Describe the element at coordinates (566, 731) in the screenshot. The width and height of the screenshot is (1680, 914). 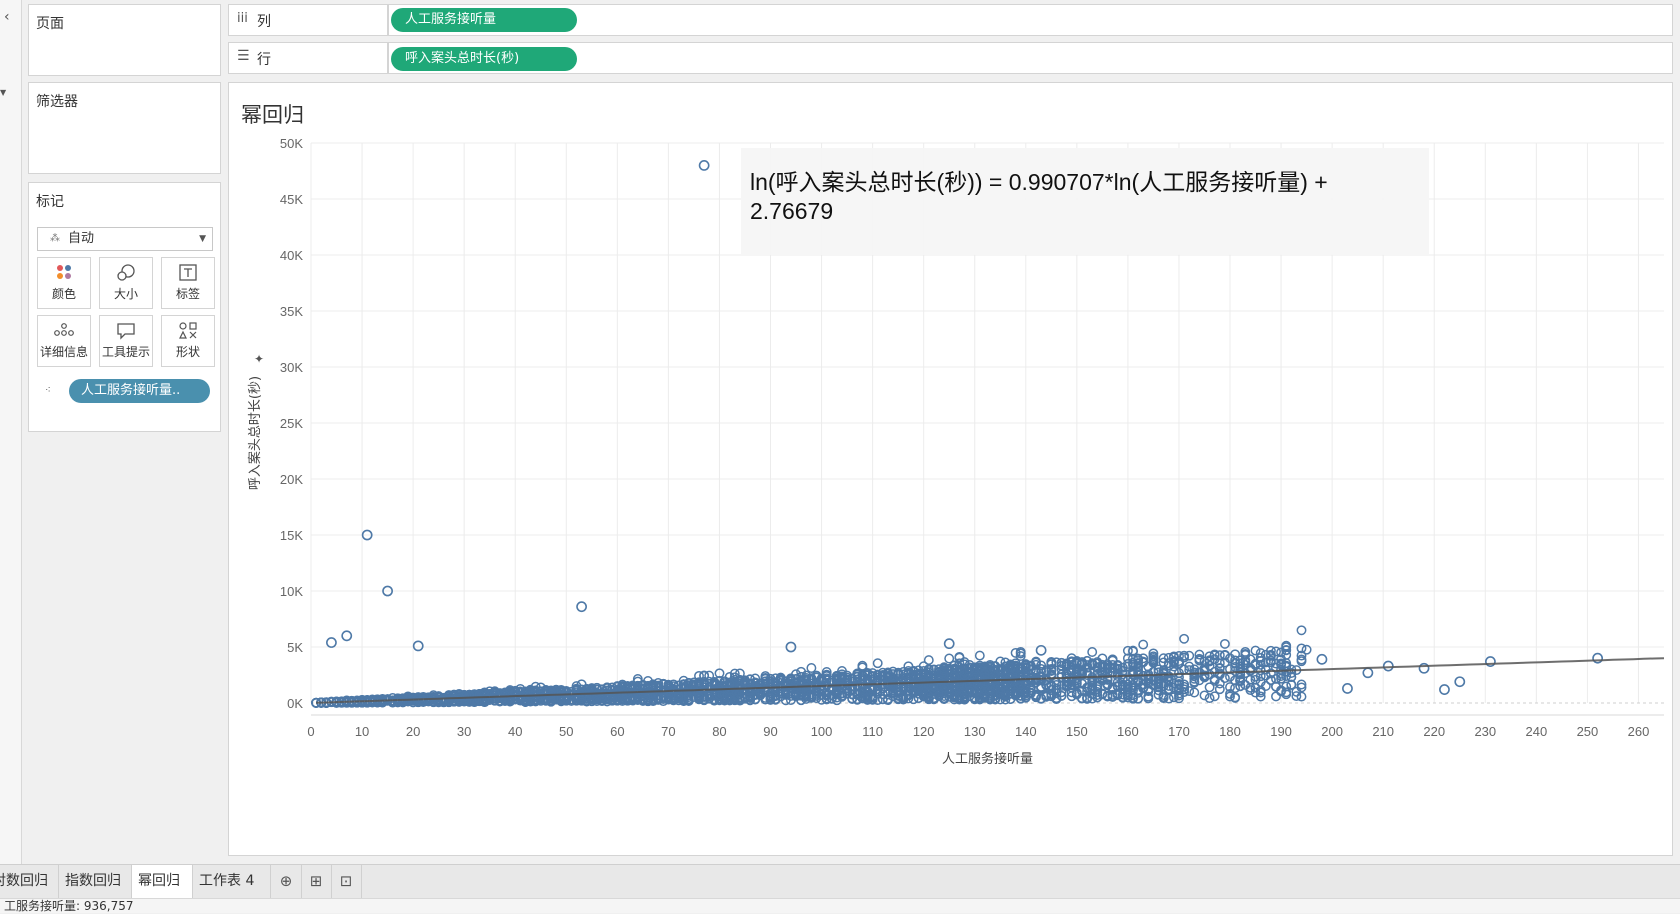
I see `x-tick-label: 50` at that location.